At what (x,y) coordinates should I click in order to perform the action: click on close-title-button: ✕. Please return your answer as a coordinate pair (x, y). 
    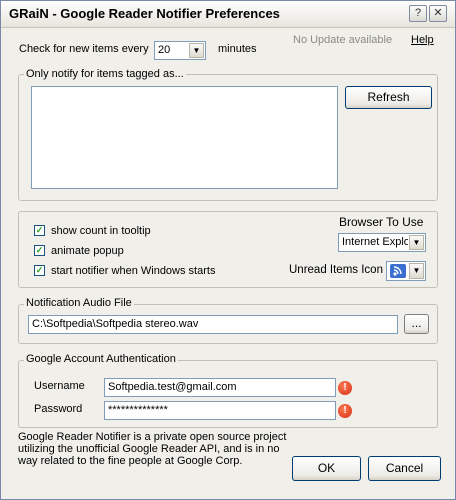
    Looking at the image, I should click on (438, 13).